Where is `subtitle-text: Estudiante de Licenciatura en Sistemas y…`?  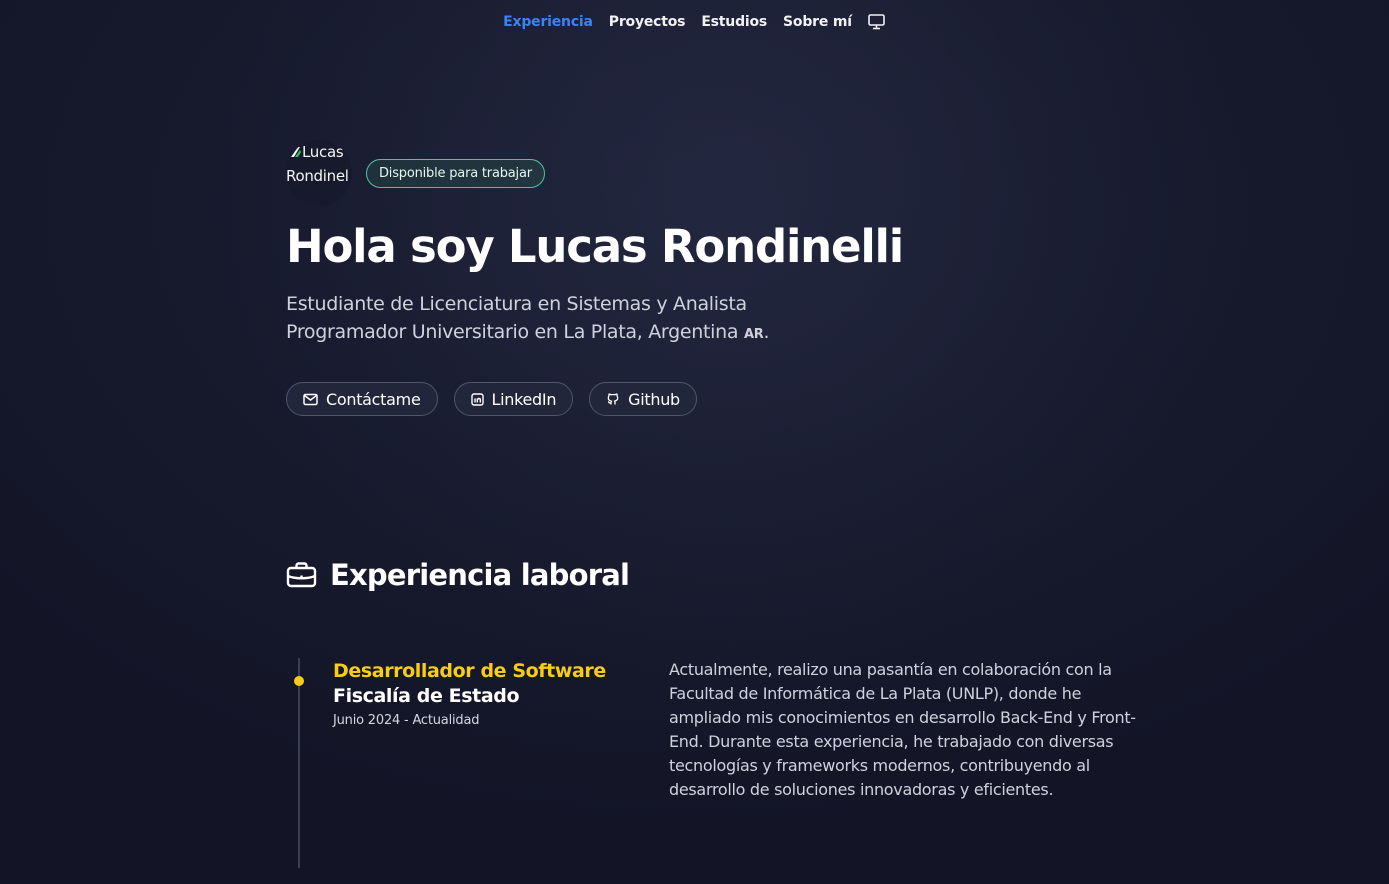
subtitle-text: Estudiante de Licenciatura en Sistemas y… is located at coordinates (516, 318).